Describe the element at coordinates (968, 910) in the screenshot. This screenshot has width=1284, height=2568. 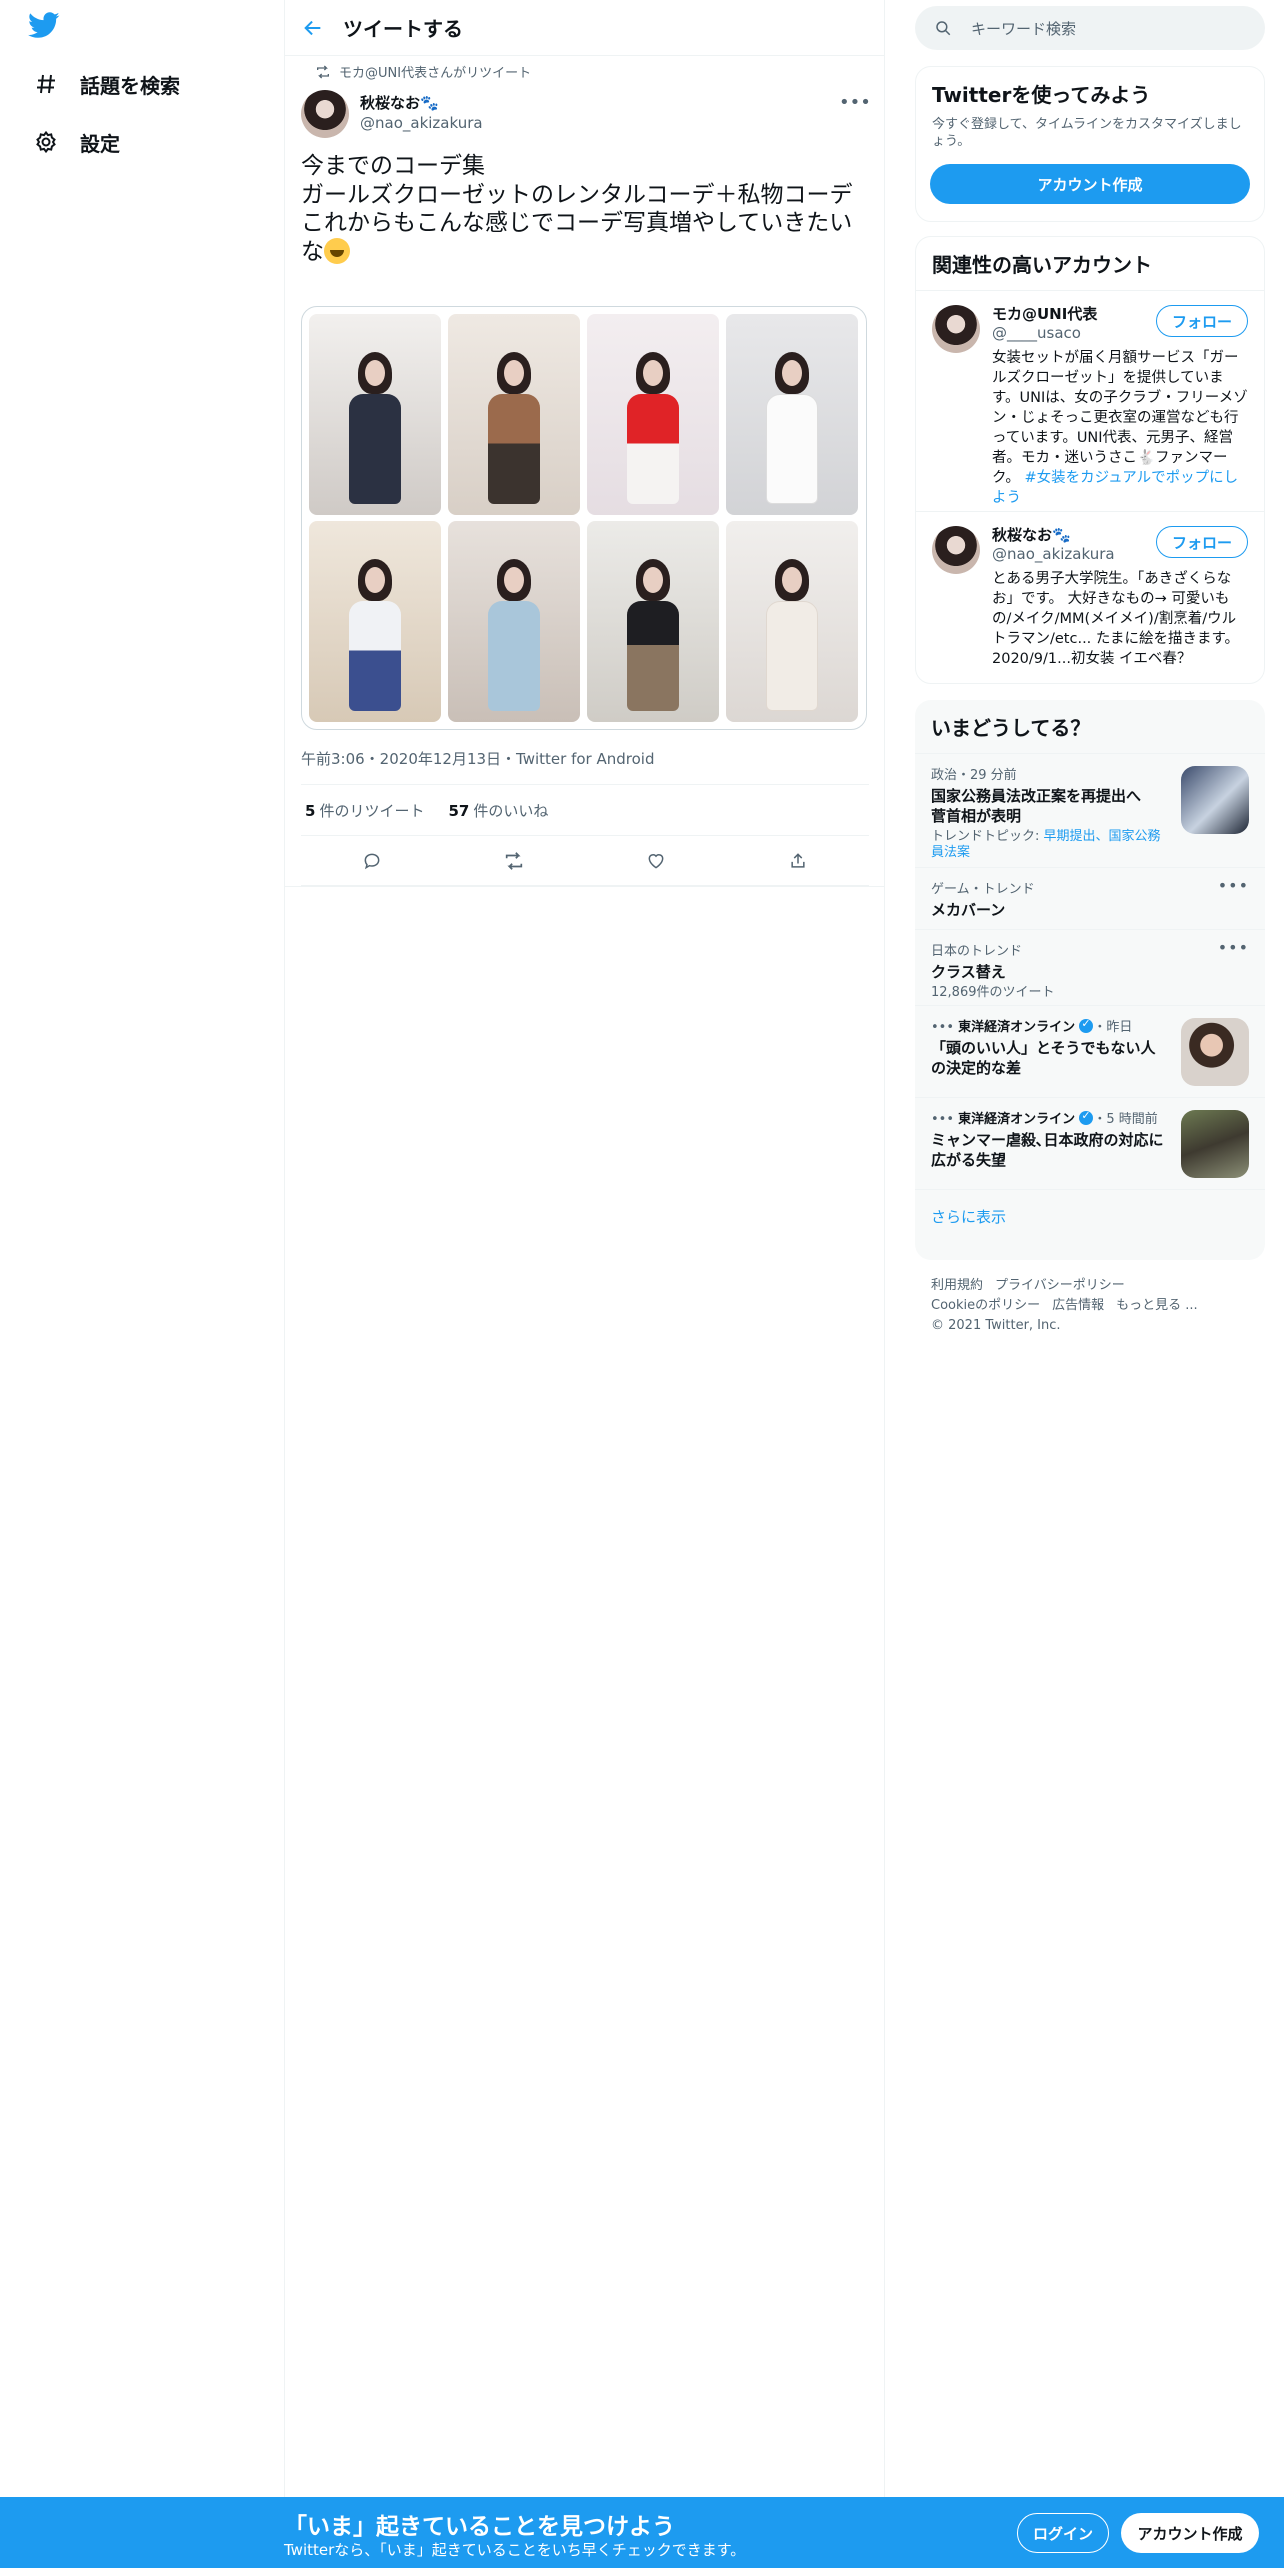
I see `trend-title: メカバーン` at that location.